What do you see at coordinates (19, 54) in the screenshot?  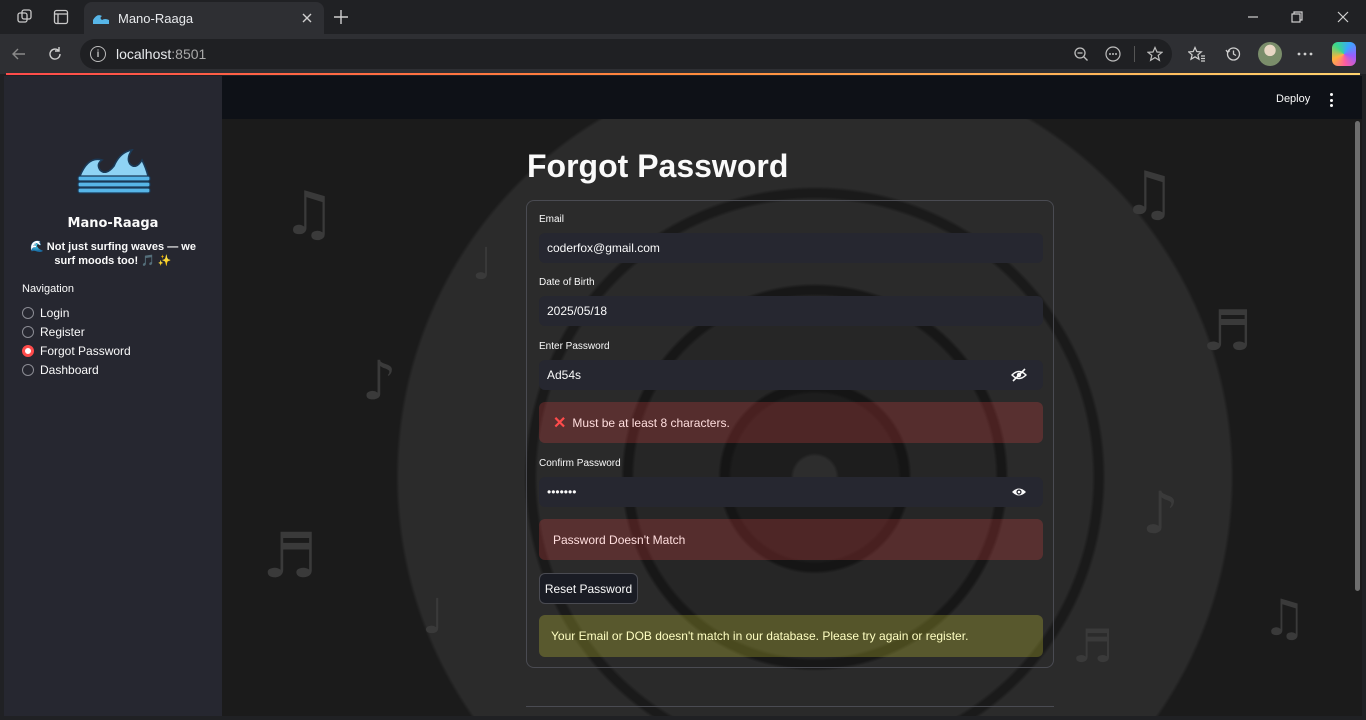 I see `back-icon` at bounding box center [19, 54].